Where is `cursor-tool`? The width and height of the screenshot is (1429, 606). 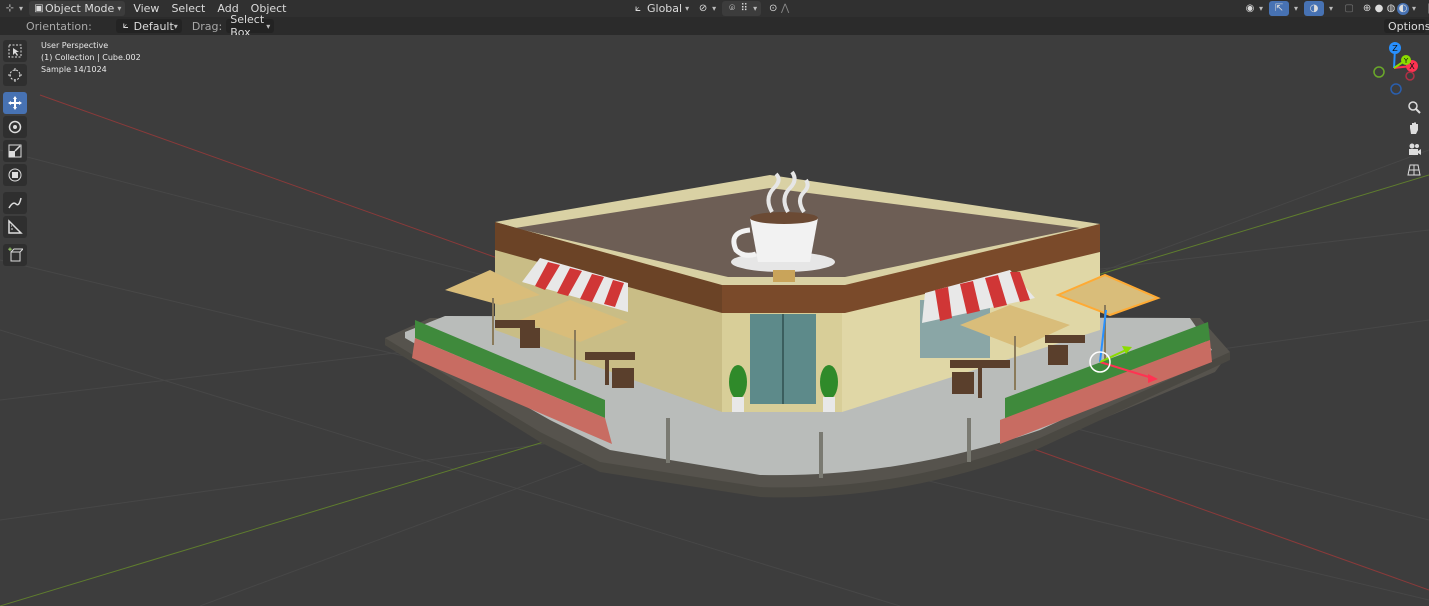 cursor-tool is located at coordinates (15, 75).